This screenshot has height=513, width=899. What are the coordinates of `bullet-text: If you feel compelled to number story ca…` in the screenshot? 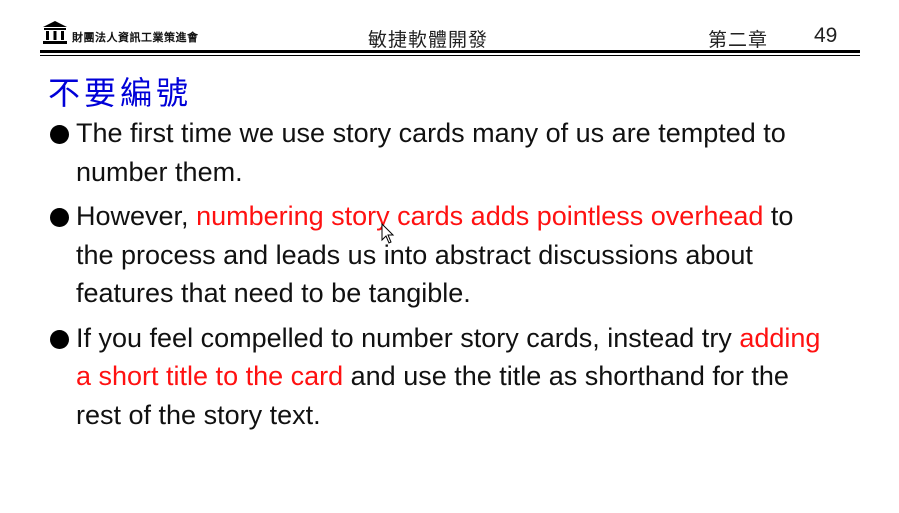 It's located at (408, 337).